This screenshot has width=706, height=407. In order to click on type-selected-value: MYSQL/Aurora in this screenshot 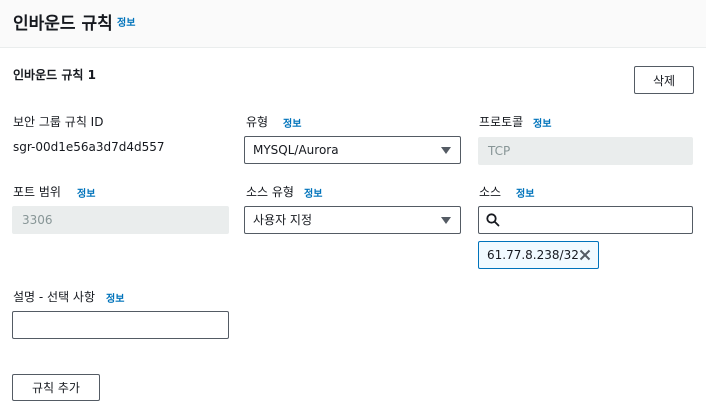, I will do `click(296, 150)`.